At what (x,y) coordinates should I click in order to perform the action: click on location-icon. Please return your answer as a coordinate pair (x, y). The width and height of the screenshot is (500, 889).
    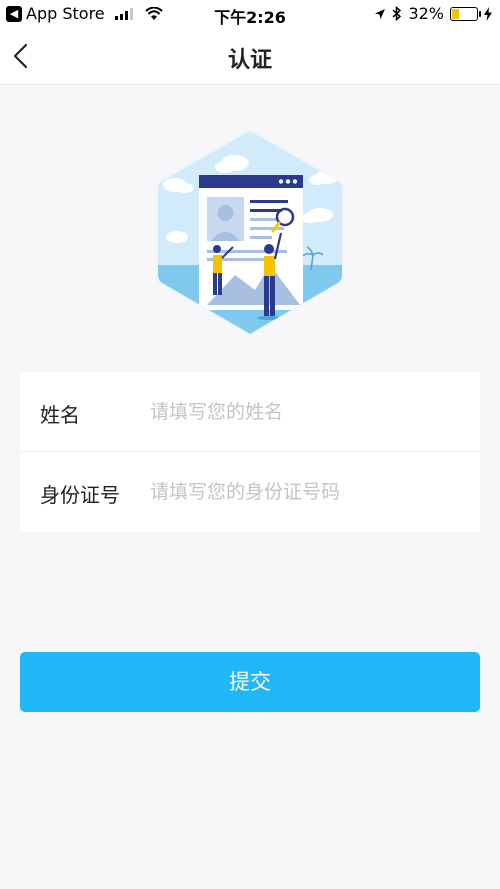
    Looking at the image, I should click on (380, 13).